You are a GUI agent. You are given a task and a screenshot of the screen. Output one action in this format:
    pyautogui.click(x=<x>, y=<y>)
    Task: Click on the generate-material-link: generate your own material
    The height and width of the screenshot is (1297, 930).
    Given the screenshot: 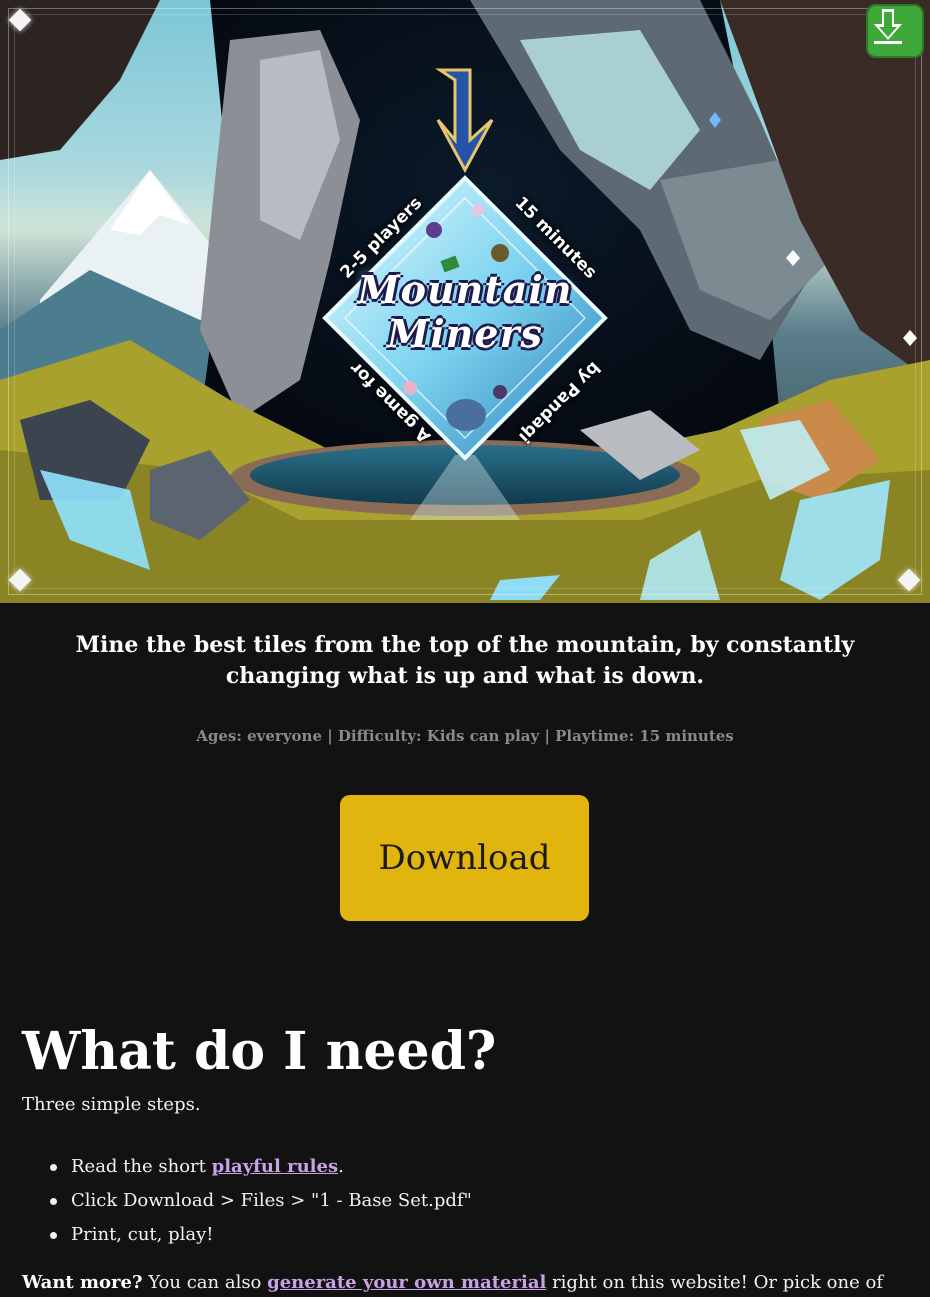 What is the action you would take?
    pyautogui.click(x=406, y=1282)
    